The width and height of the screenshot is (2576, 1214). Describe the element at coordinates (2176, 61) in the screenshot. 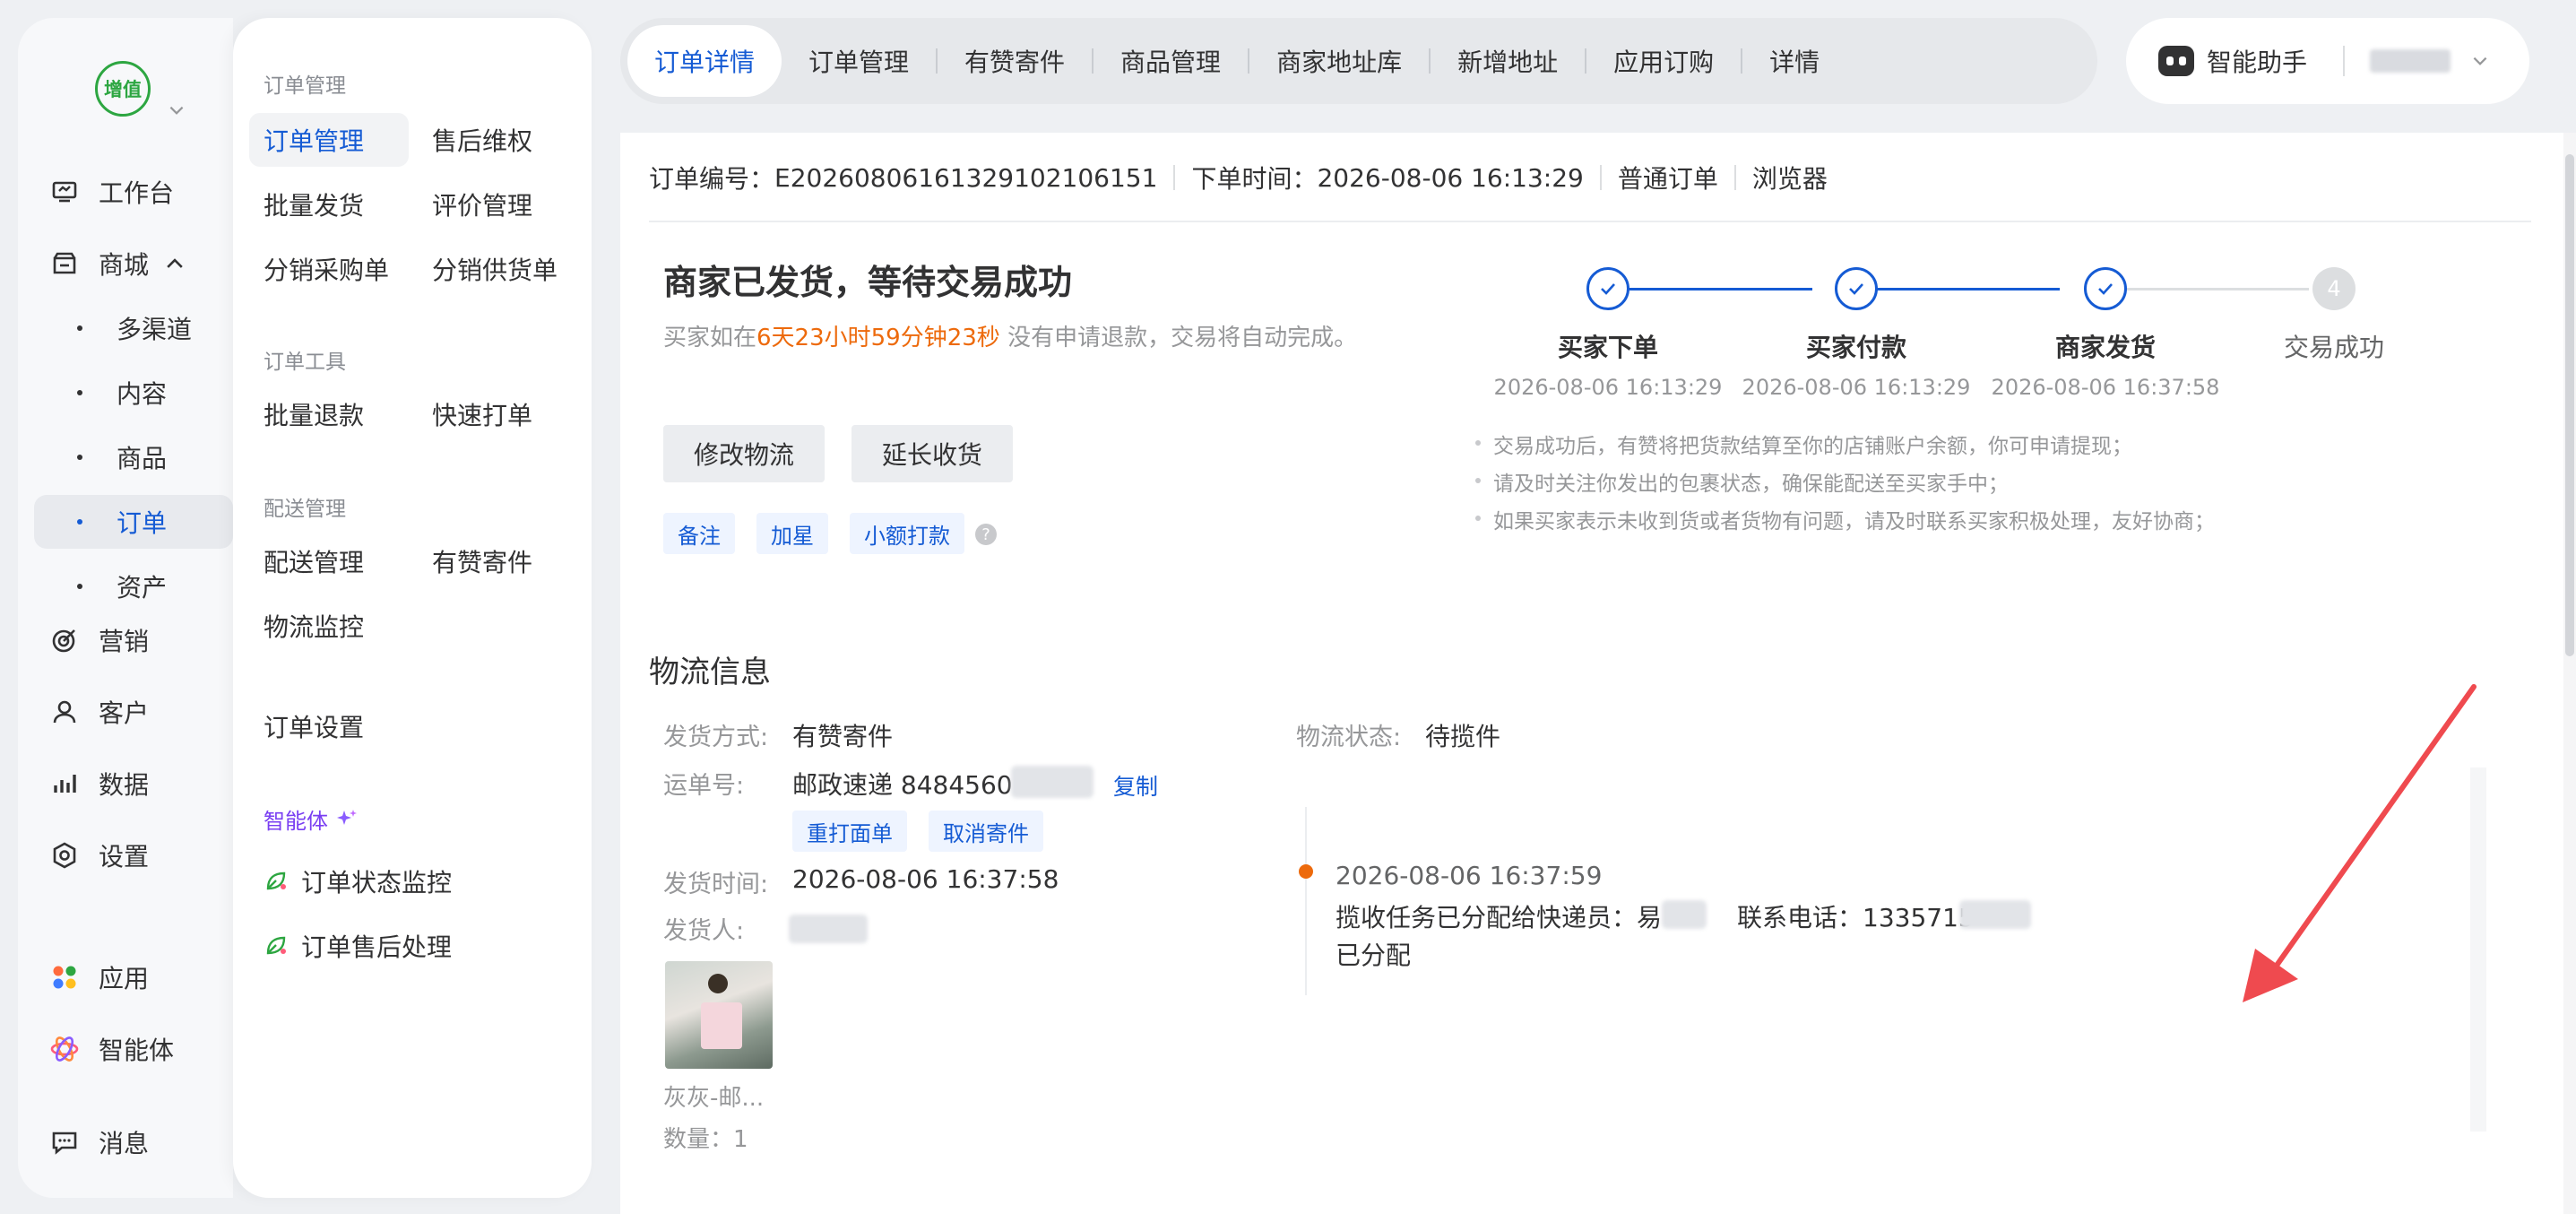

I see `robot-icon` at that location.